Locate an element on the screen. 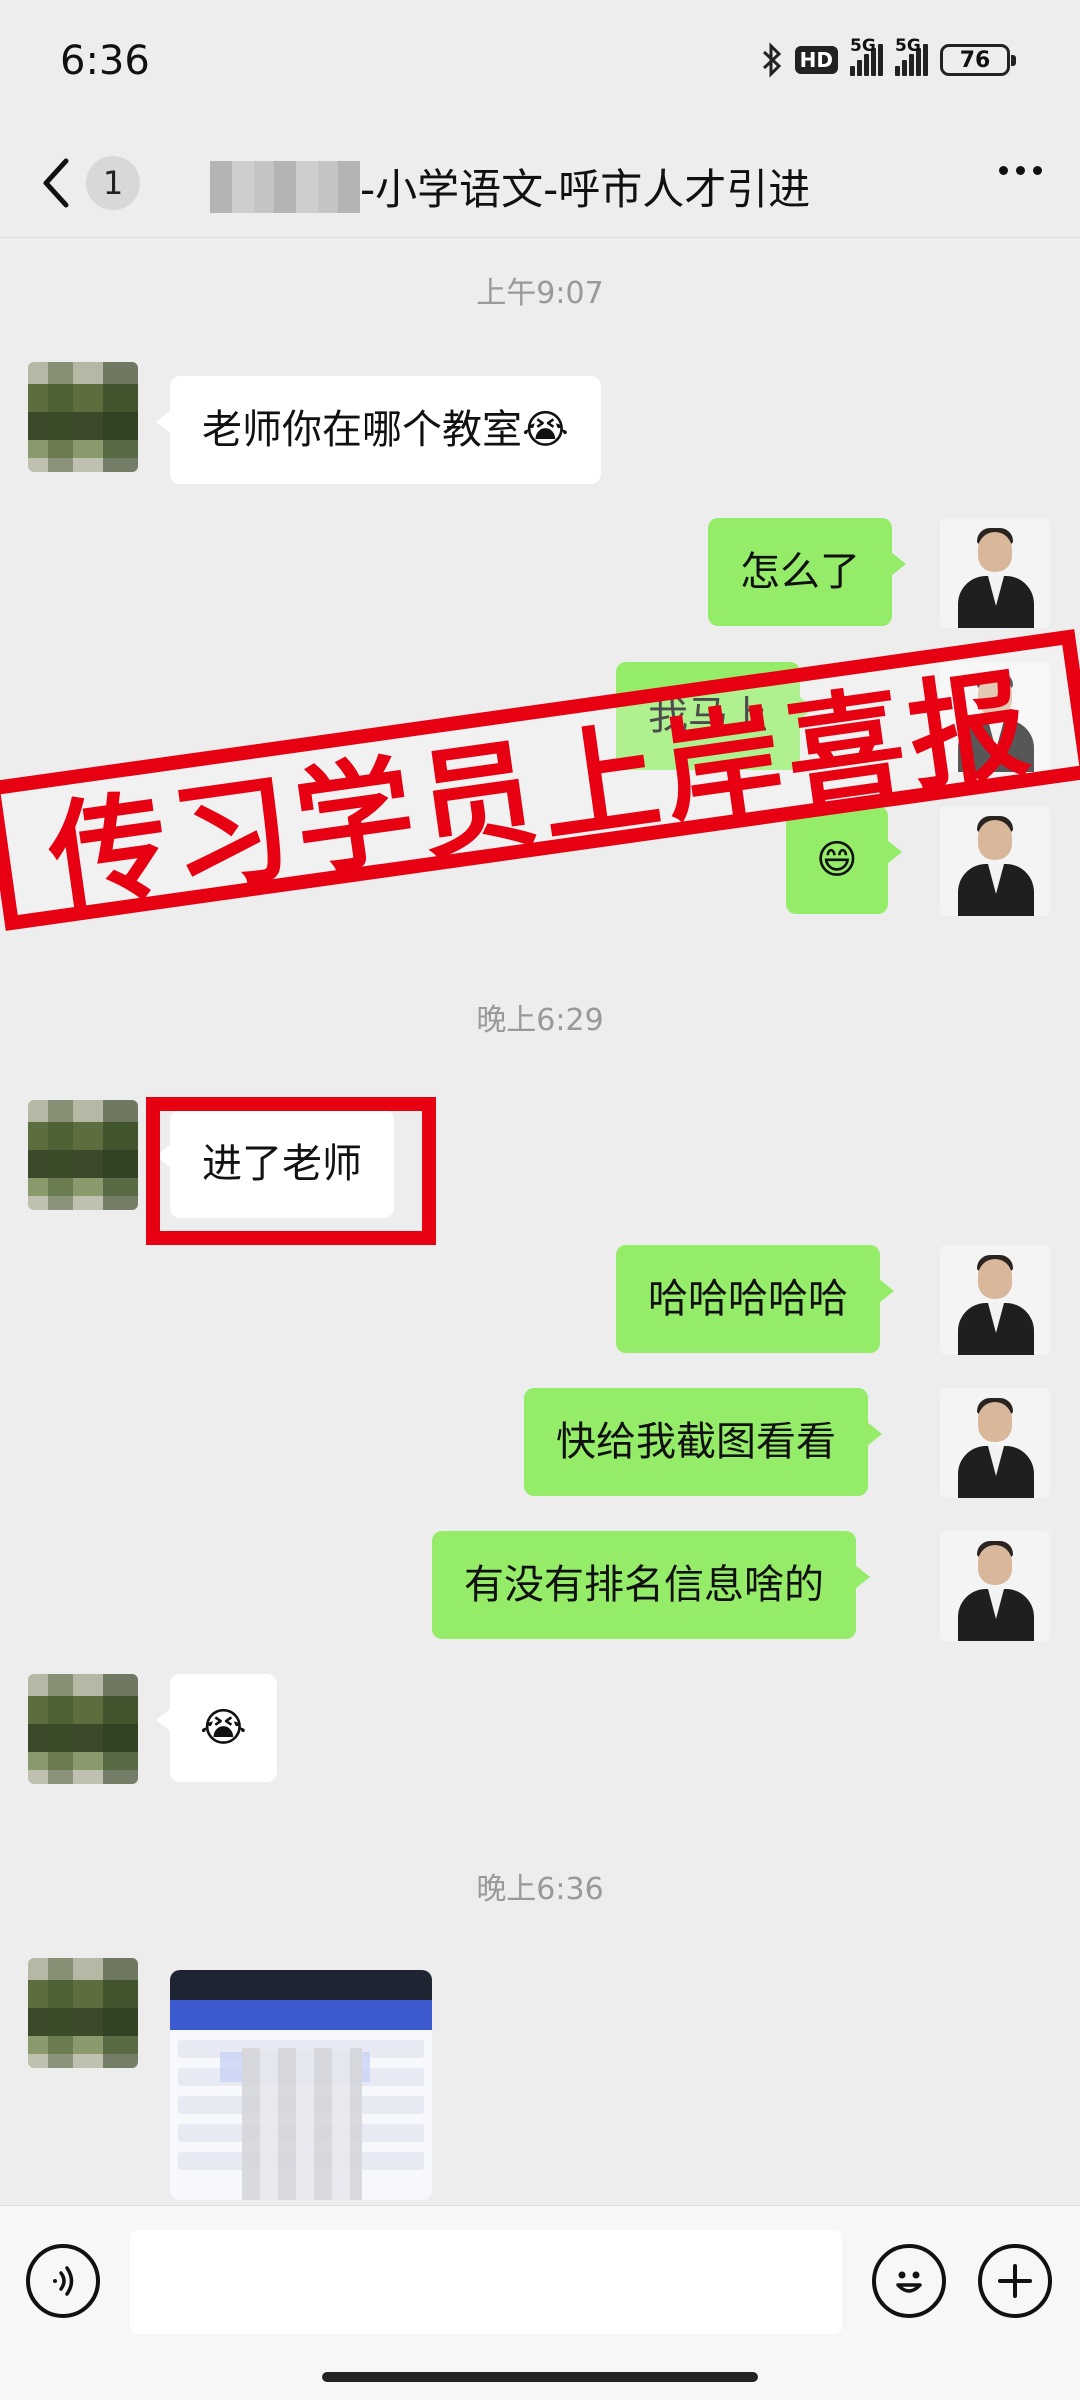 This screenshot has width=1080, height=2400. message-bubble: 老师你在哪个教室😭 is located at coordinates (378, 430).